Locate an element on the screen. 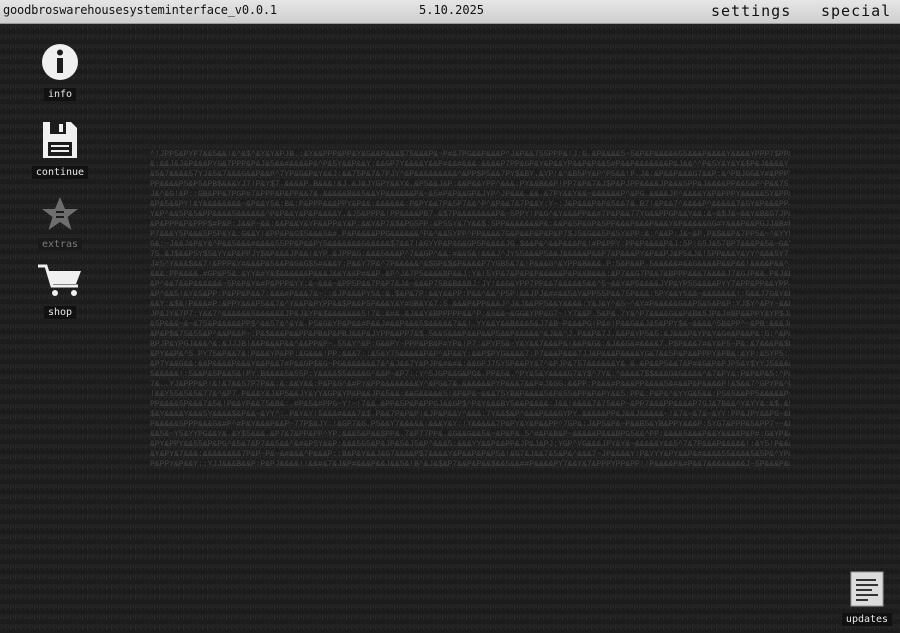  info-label: info is located at coordinates (60, 94).